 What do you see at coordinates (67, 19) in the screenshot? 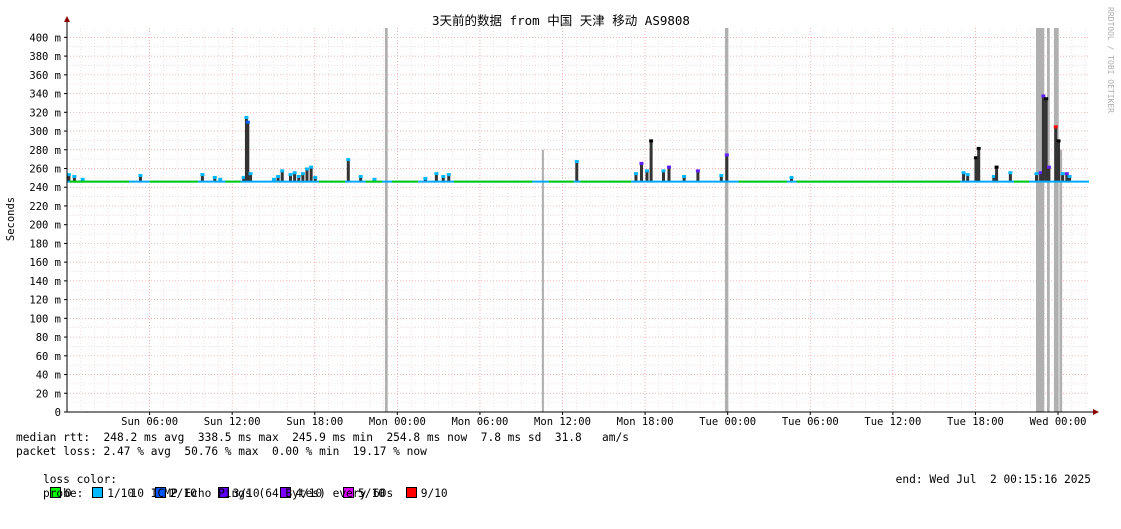
I see `y-axis-arrow` at bounding box center [67, 19].